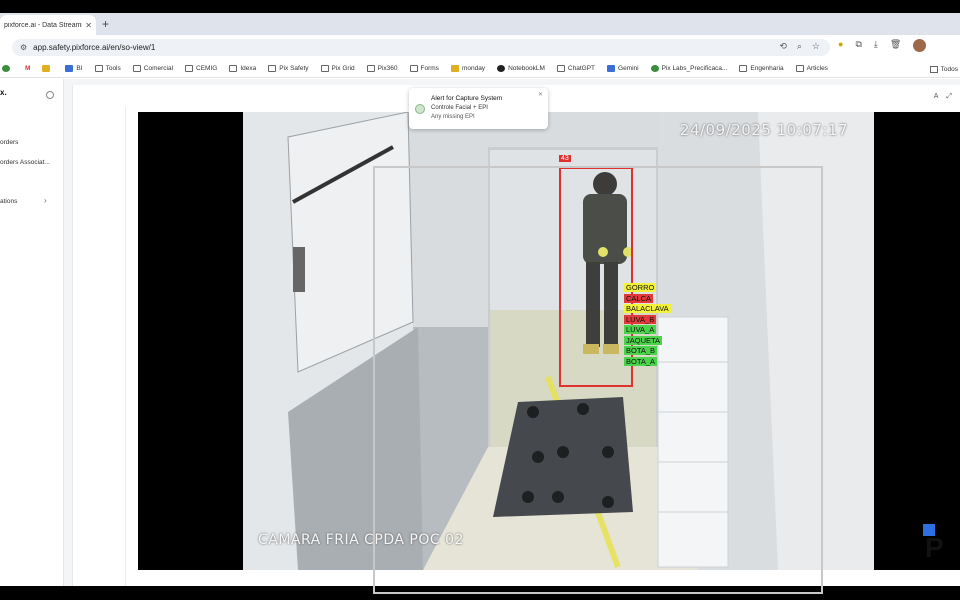  What do you see at coordinates (32, 332) in the screenshot?
I see `sidebar: x. orders orders Associat... ations ›` at bounding box center [32, 332].